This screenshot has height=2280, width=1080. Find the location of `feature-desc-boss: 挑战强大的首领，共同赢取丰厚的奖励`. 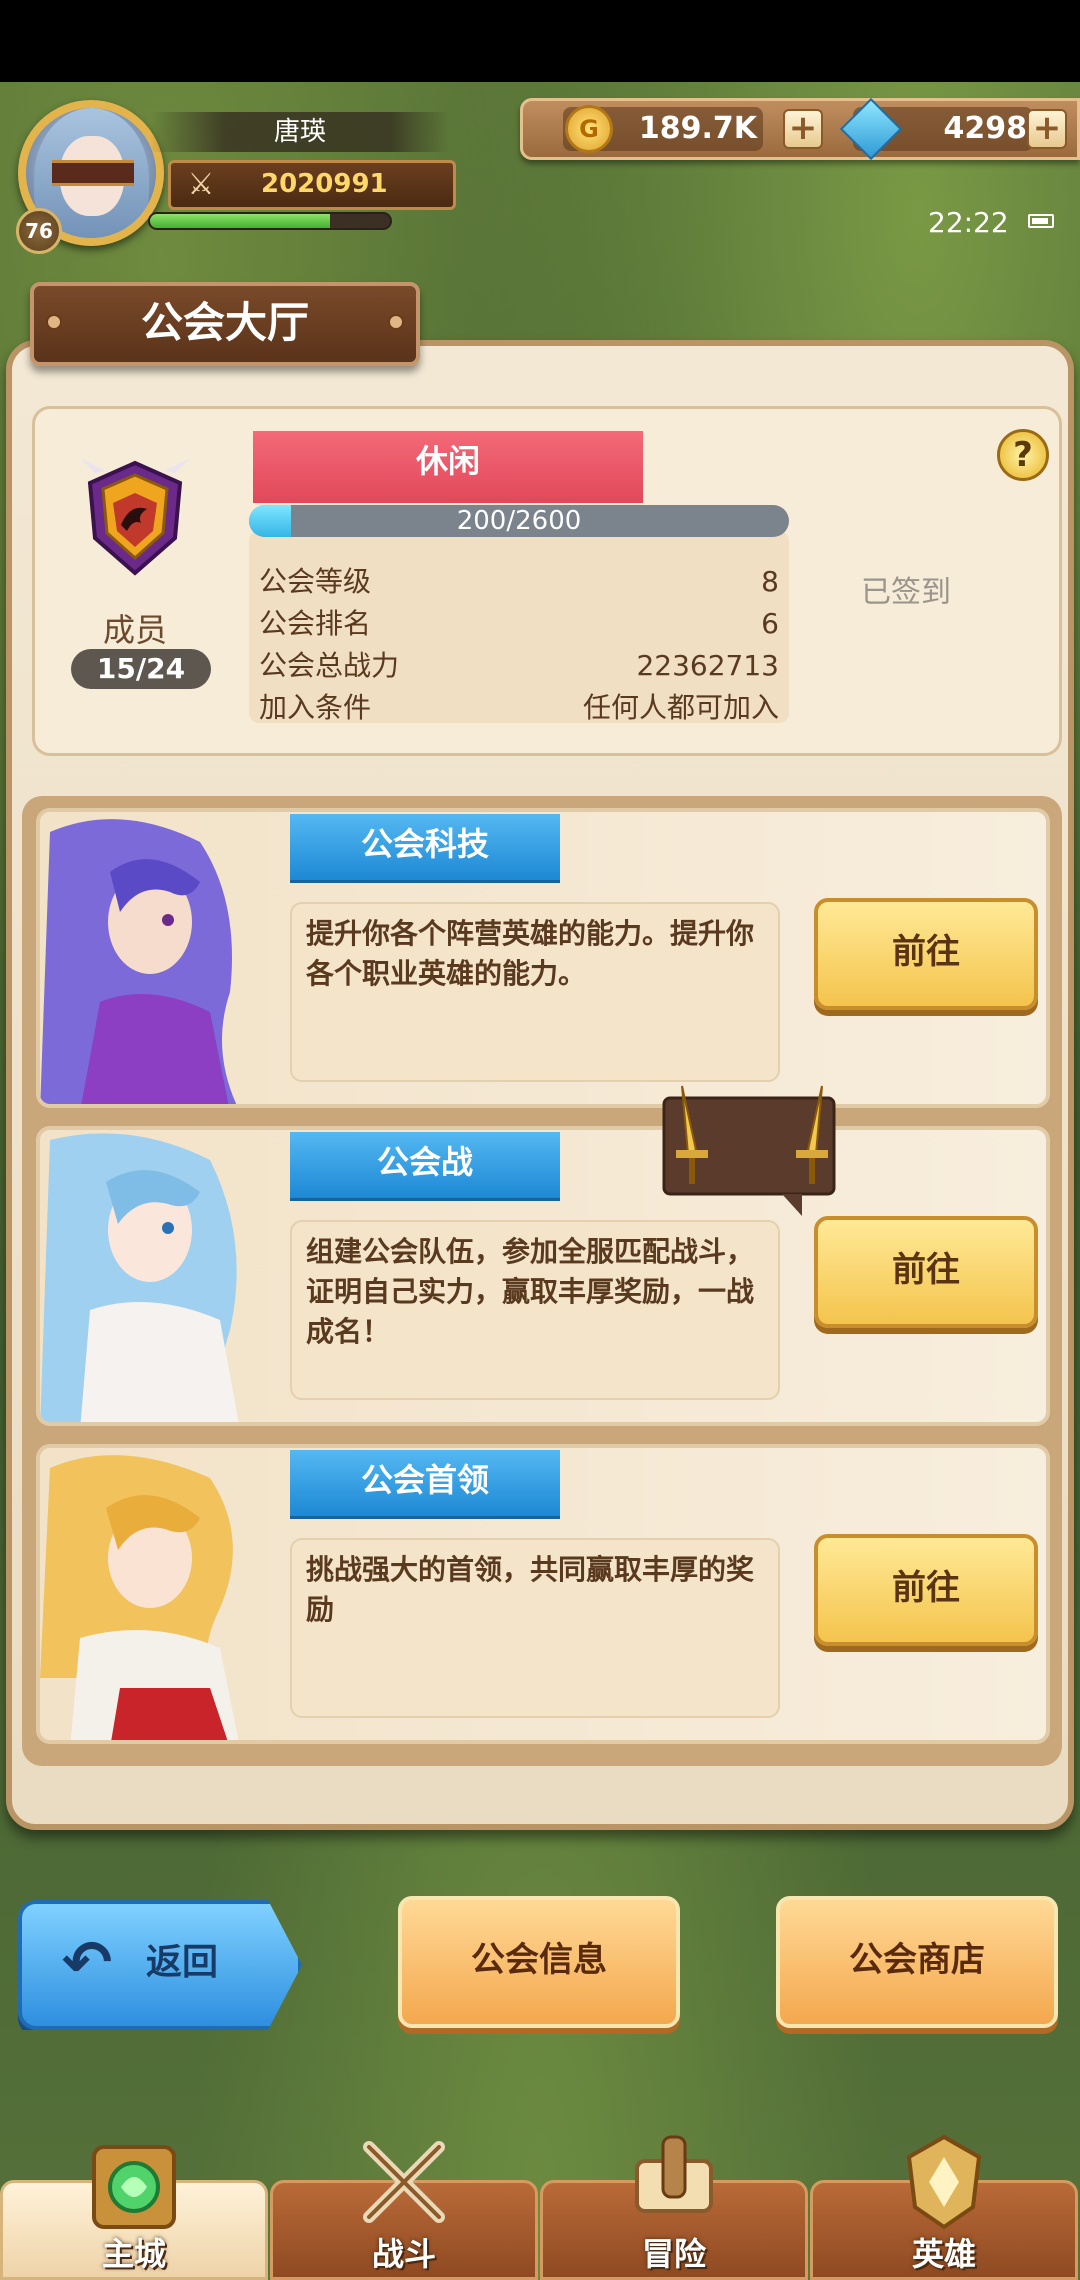

feature-desc-boss: 挑战强大的首领，共同赢取丰厚的奖励 is located at coordinates (535, 1628).